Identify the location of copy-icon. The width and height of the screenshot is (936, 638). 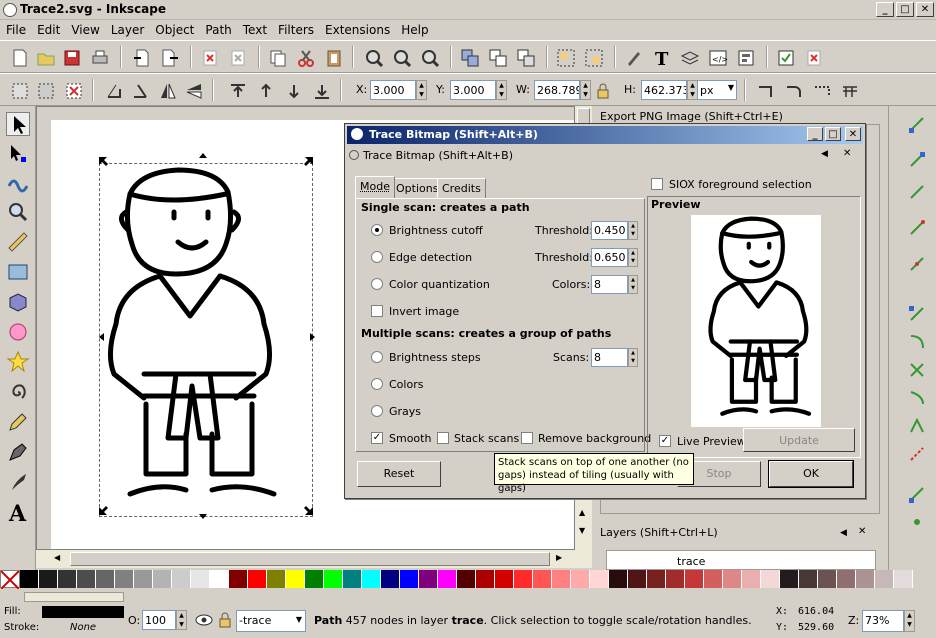
(278, 58).